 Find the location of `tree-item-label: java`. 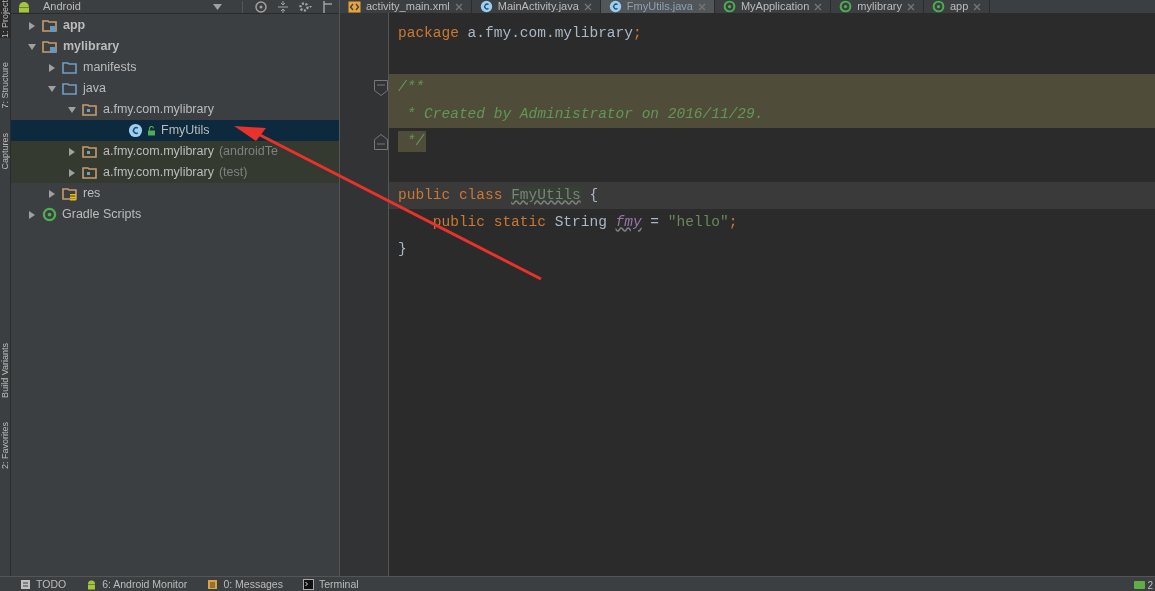

tree-item-label: java is located at coordinates (94, 89).